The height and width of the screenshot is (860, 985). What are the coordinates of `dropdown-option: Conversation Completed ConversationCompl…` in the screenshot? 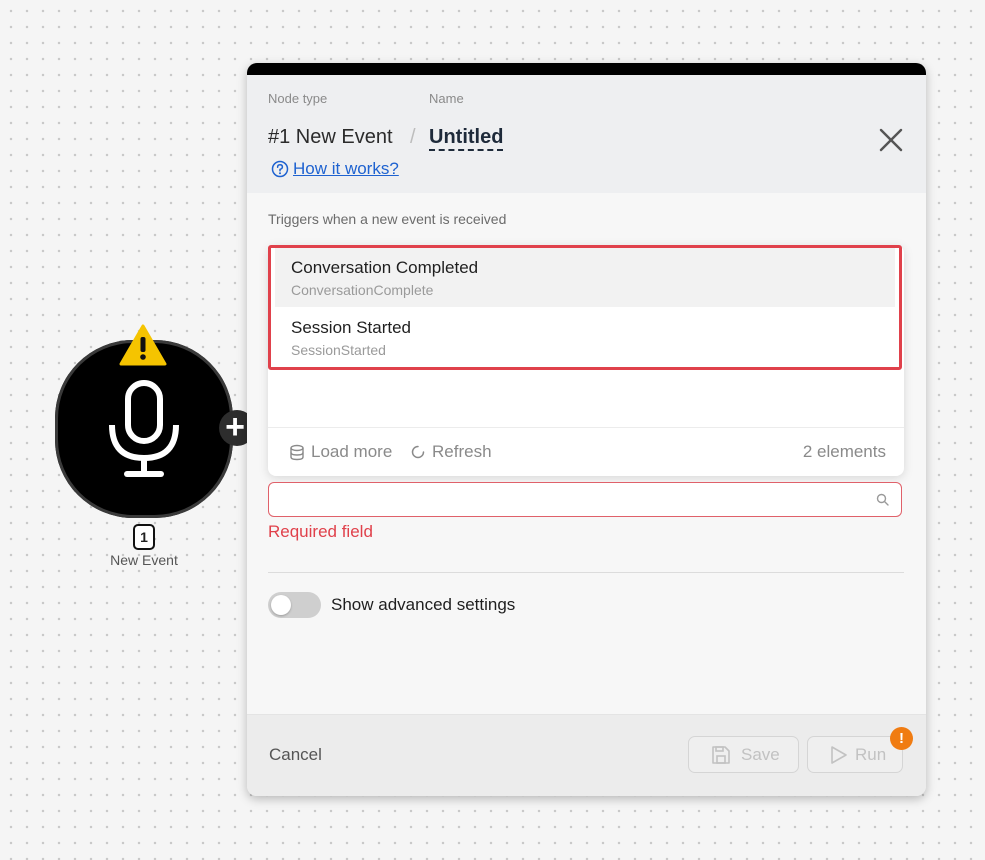 It's located at (585, 277).